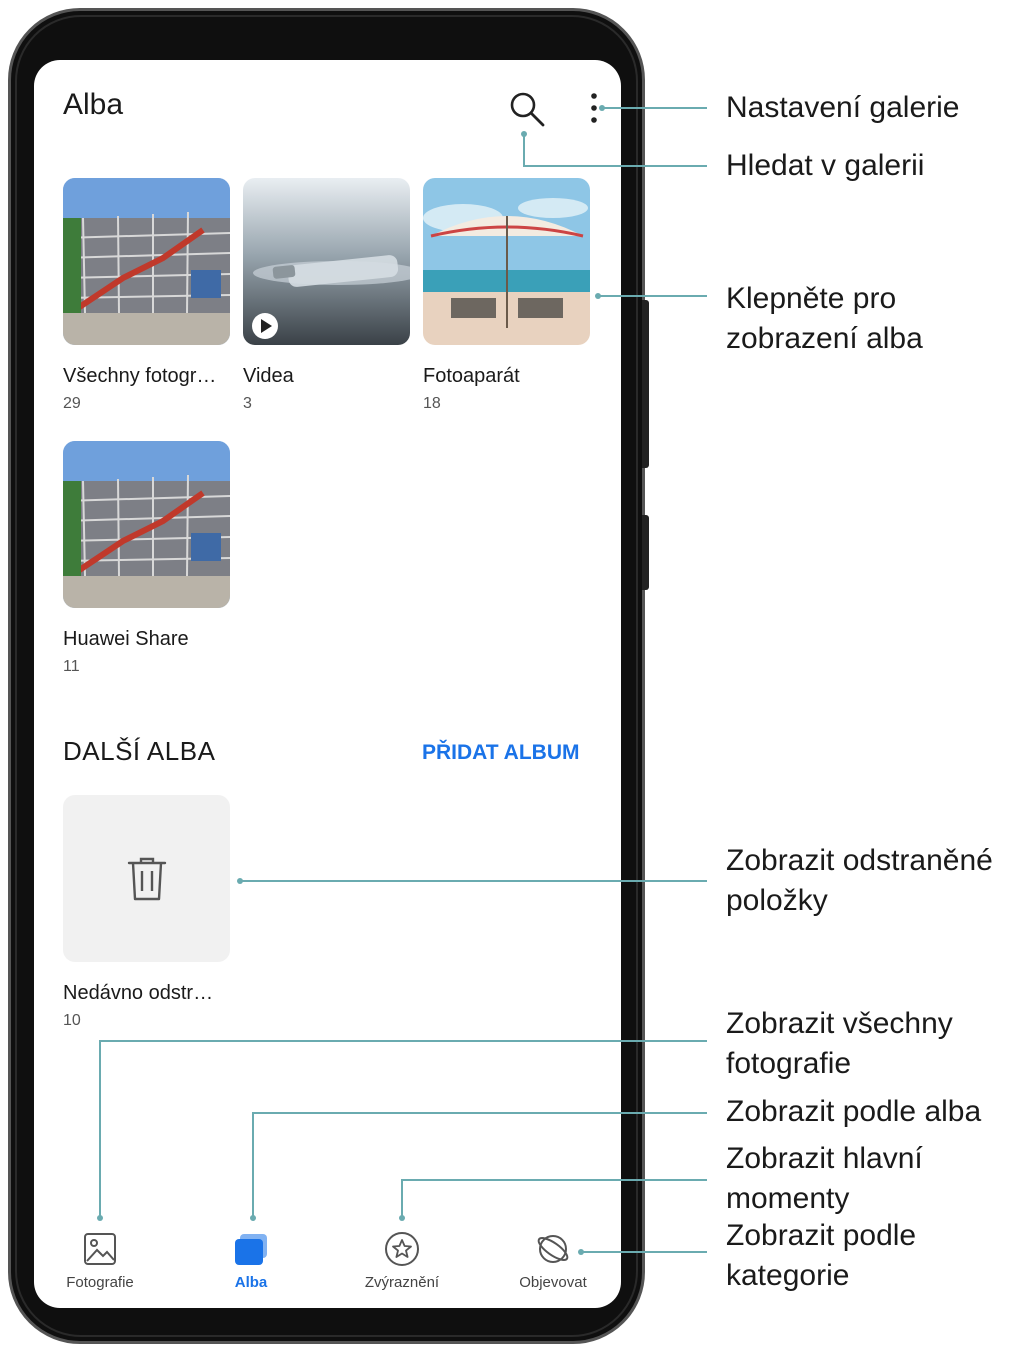 This screenshot has width=1024, height=1349. I want to click on callout-highlights: Zobrazit hlavní momenty, so click(824, 1179).